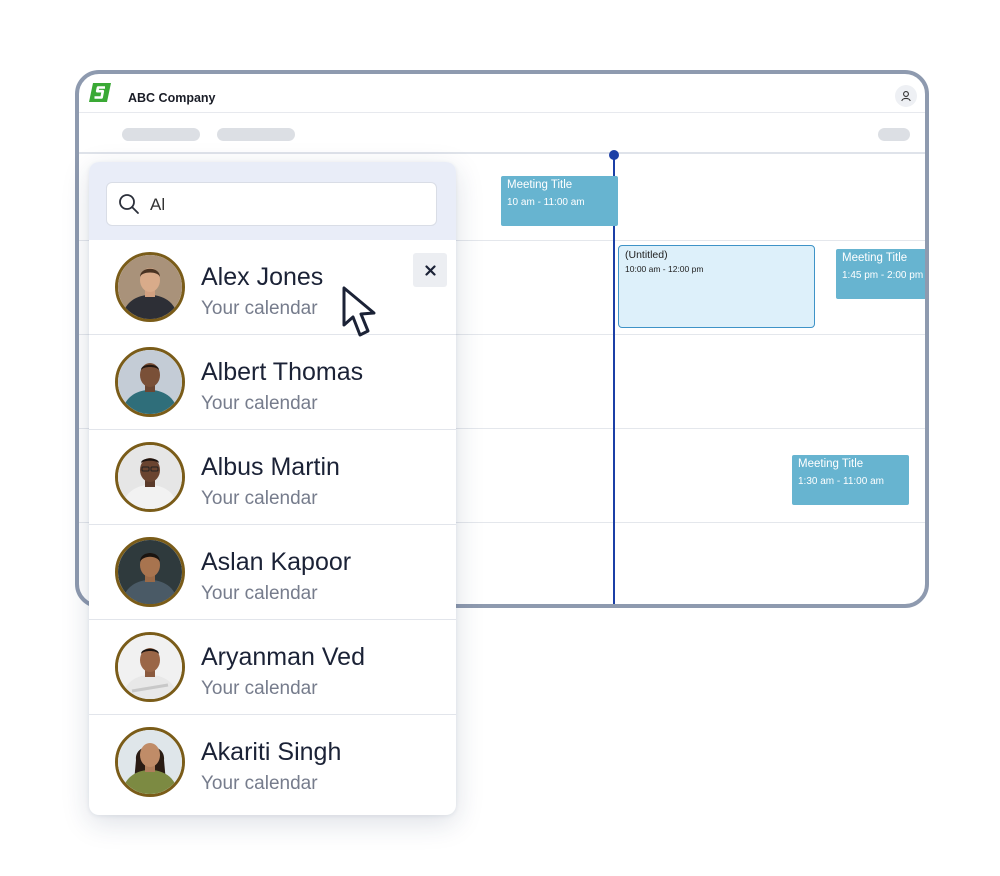 The image size is (1000, 876). I want to click on event-title: (Untitled), so click(646, 255).